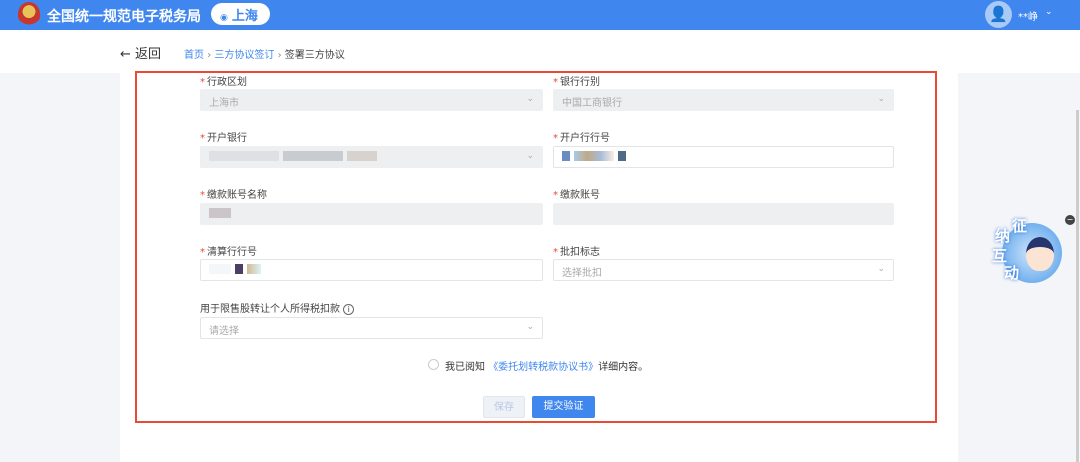 The image size is (1080, 462). Describe the element at coordinates (576, 82) in the screenshot. I see `bank-type-label: * 银行行别` at that location.